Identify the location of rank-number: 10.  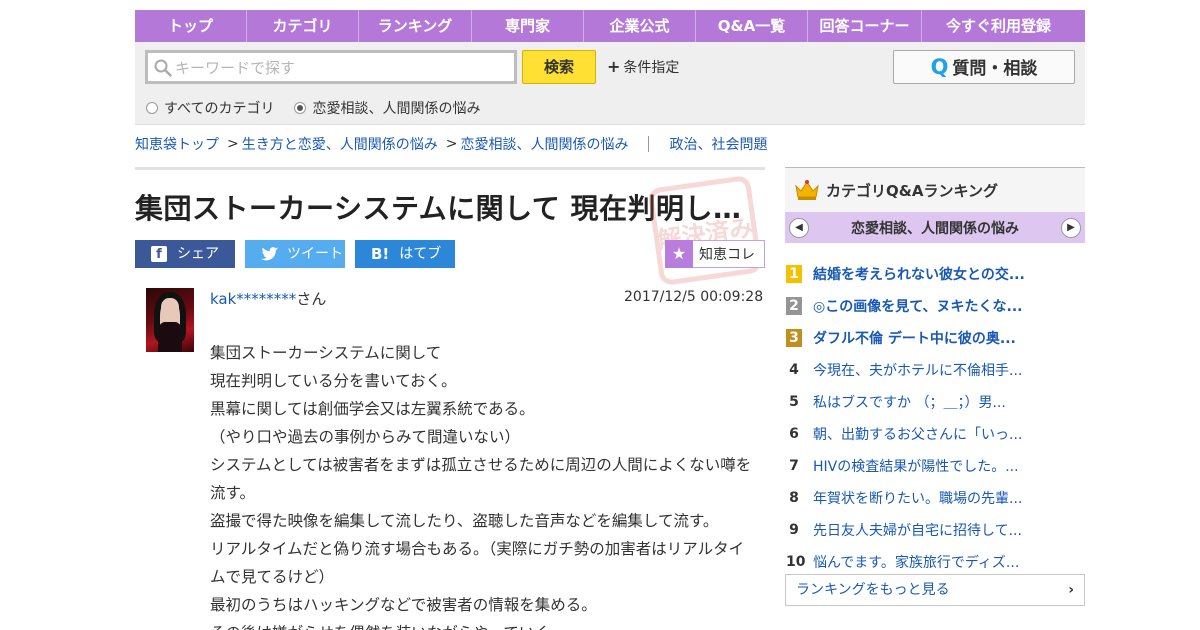
(796, 562).